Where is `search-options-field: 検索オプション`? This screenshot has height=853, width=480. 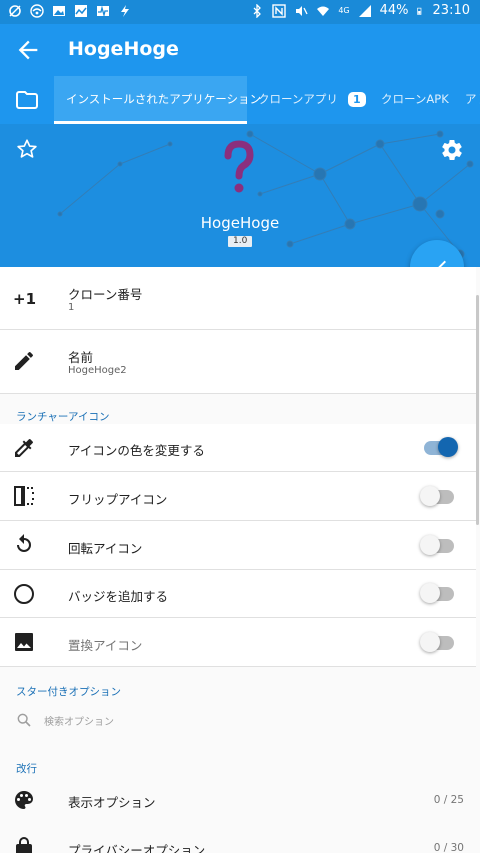 search-options-field: 検索オプション is located at coordinates (238, 720).